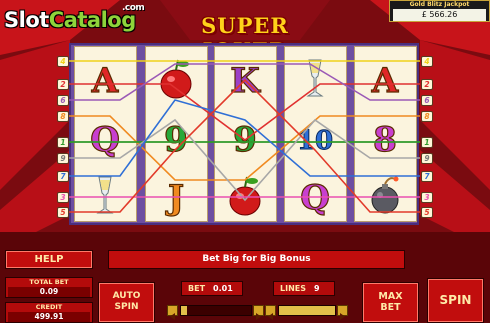 Image resolution: width=490 pixels, height=323 pixels. Describe the element at coordinates (74, 17) in the screenshot. I see `watermark-logo: SlotCatalog .com` at that location.